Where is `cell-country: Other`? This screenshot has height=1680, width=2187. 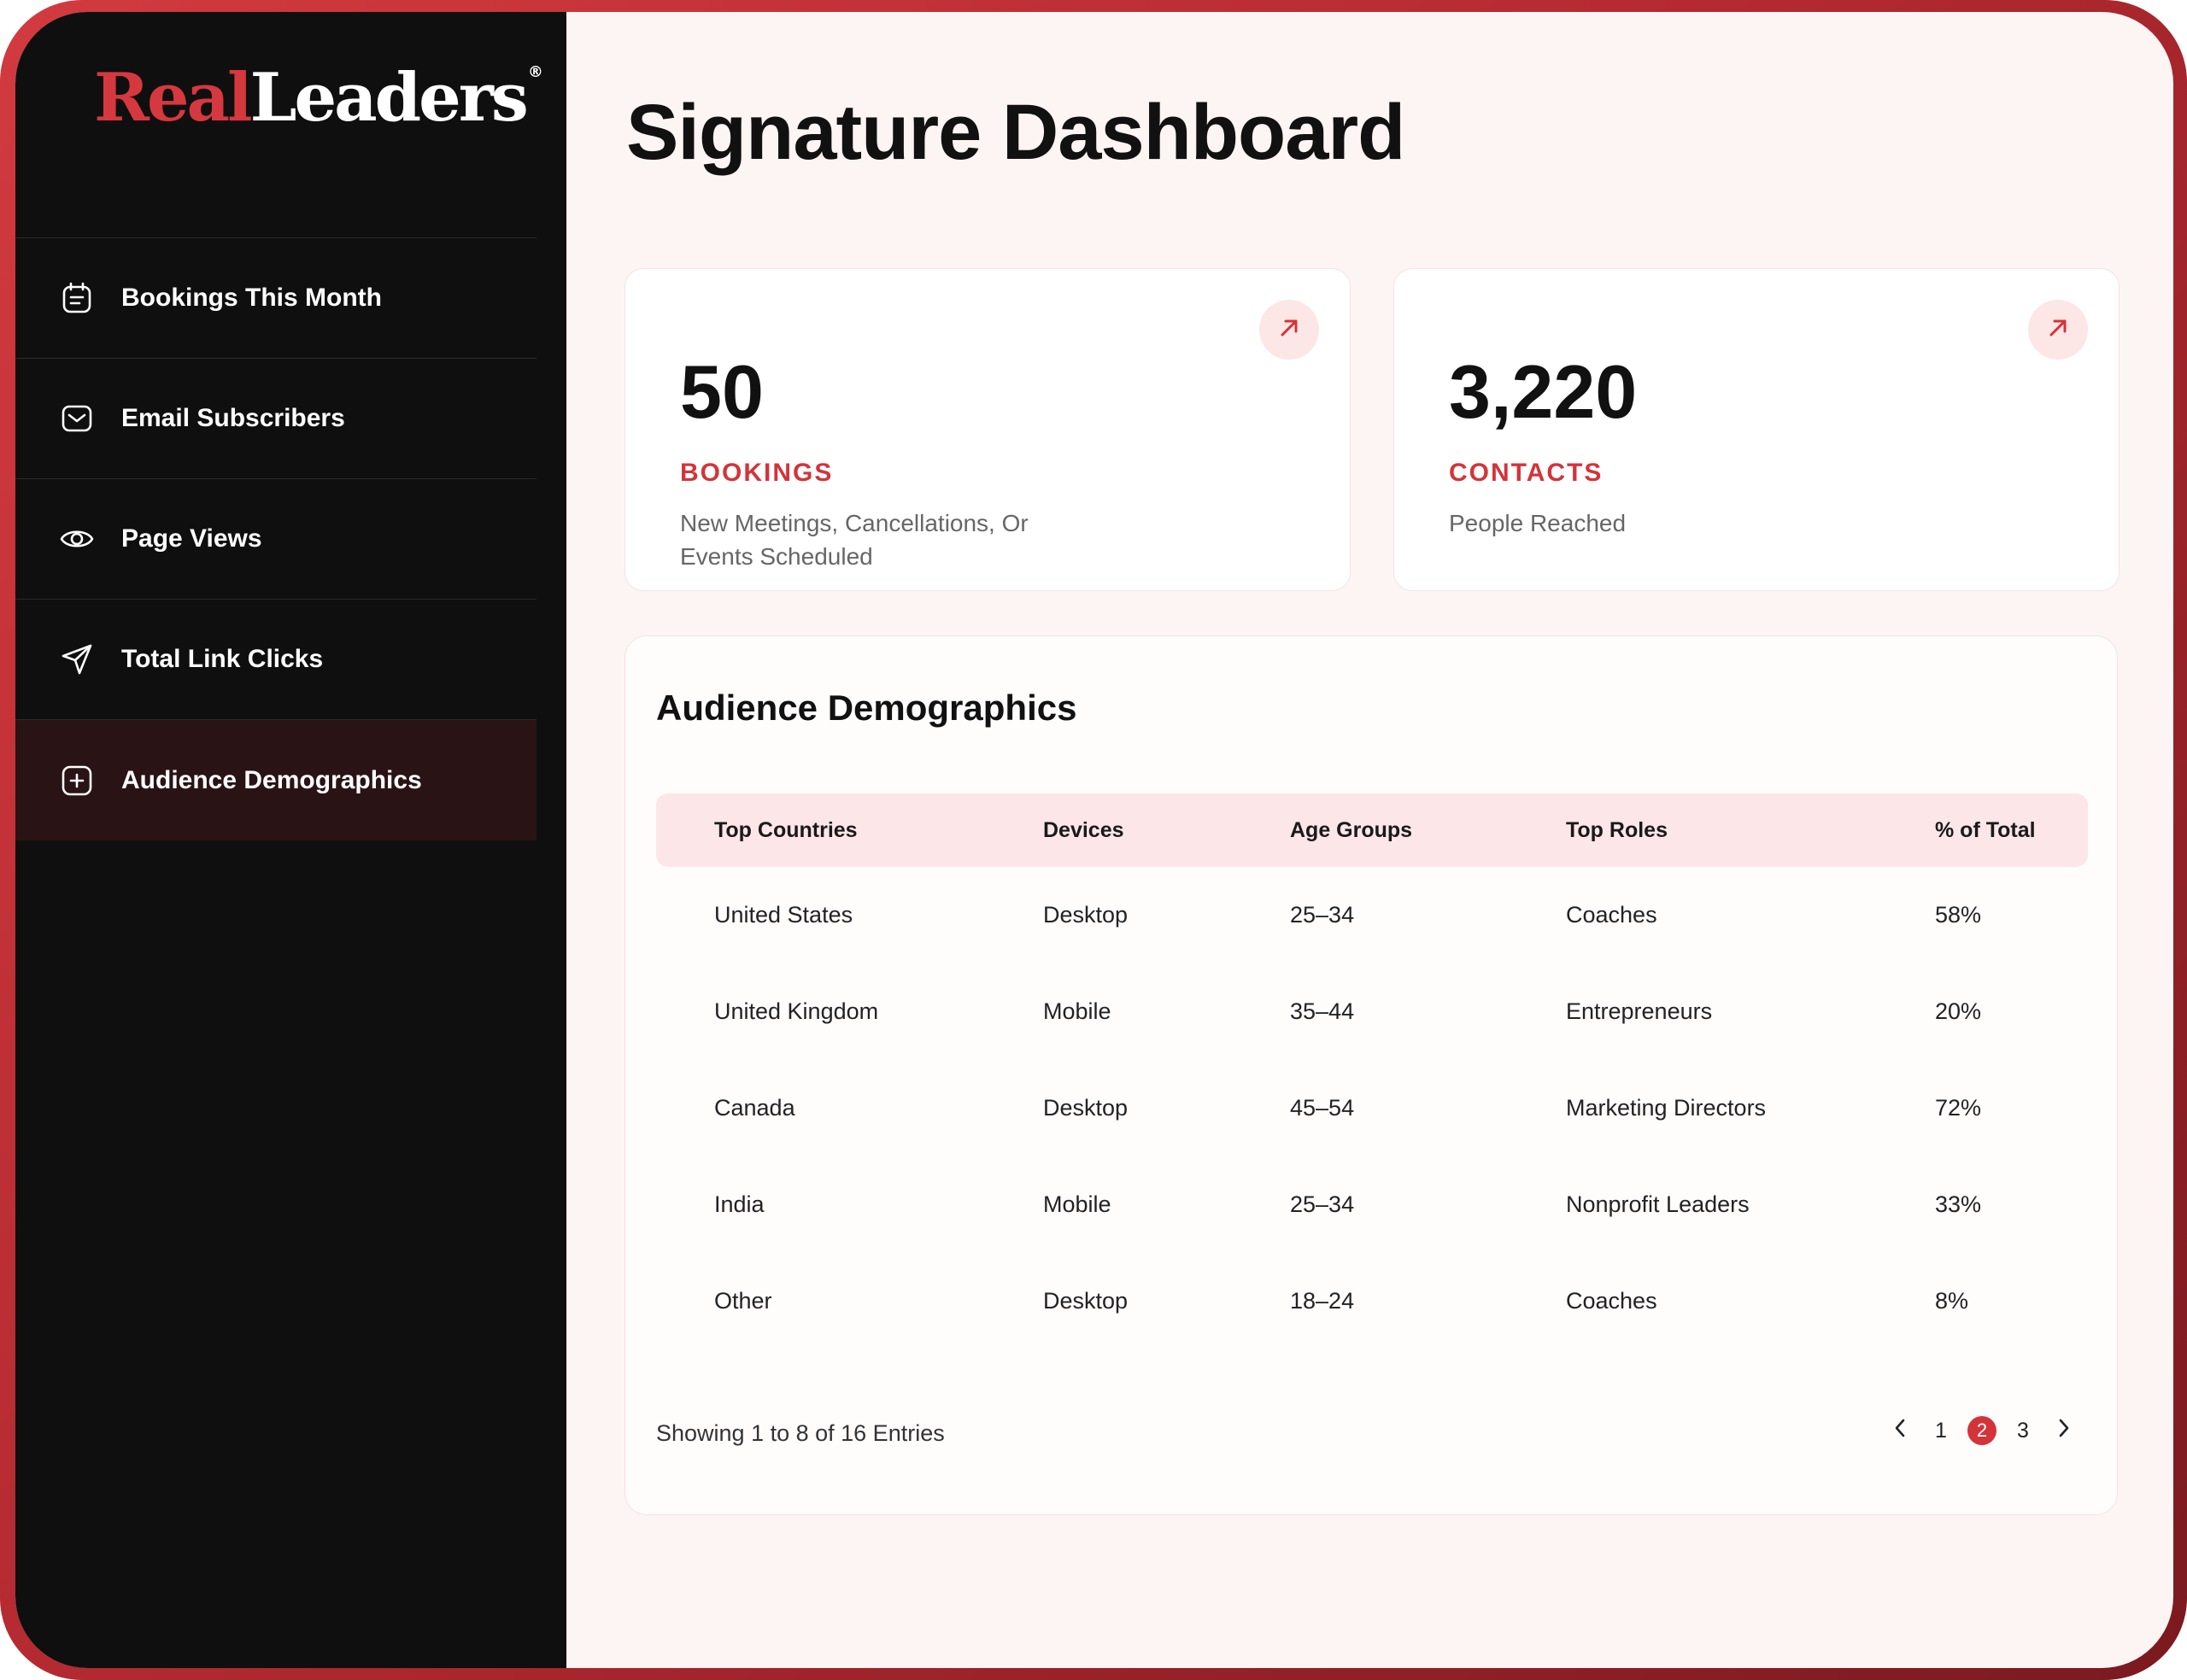
cell-country: Other is located at coordinates (743, 1301).